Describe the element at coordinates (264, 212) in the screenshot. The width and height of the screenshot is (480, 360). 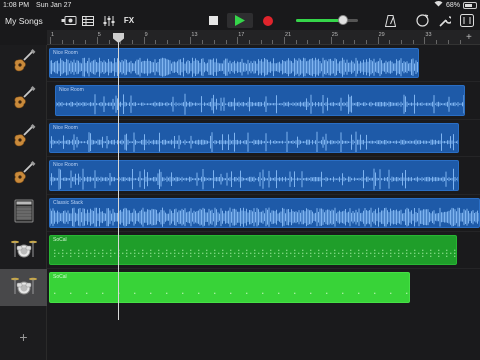
I see `track-region: Classic Stack` at that location.